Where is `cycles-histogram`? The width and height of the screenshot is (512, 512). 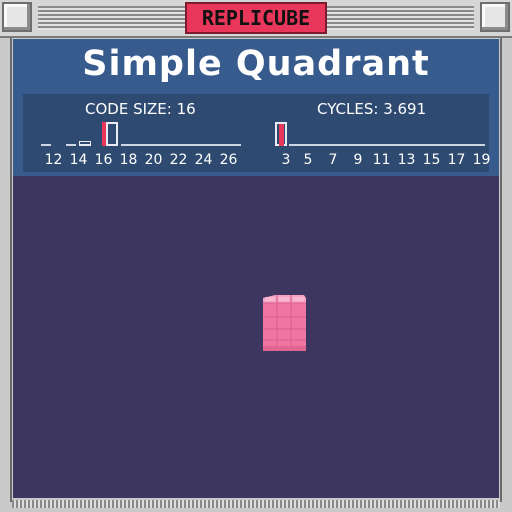 cycles-histogram is located at coordinates (380, 132).